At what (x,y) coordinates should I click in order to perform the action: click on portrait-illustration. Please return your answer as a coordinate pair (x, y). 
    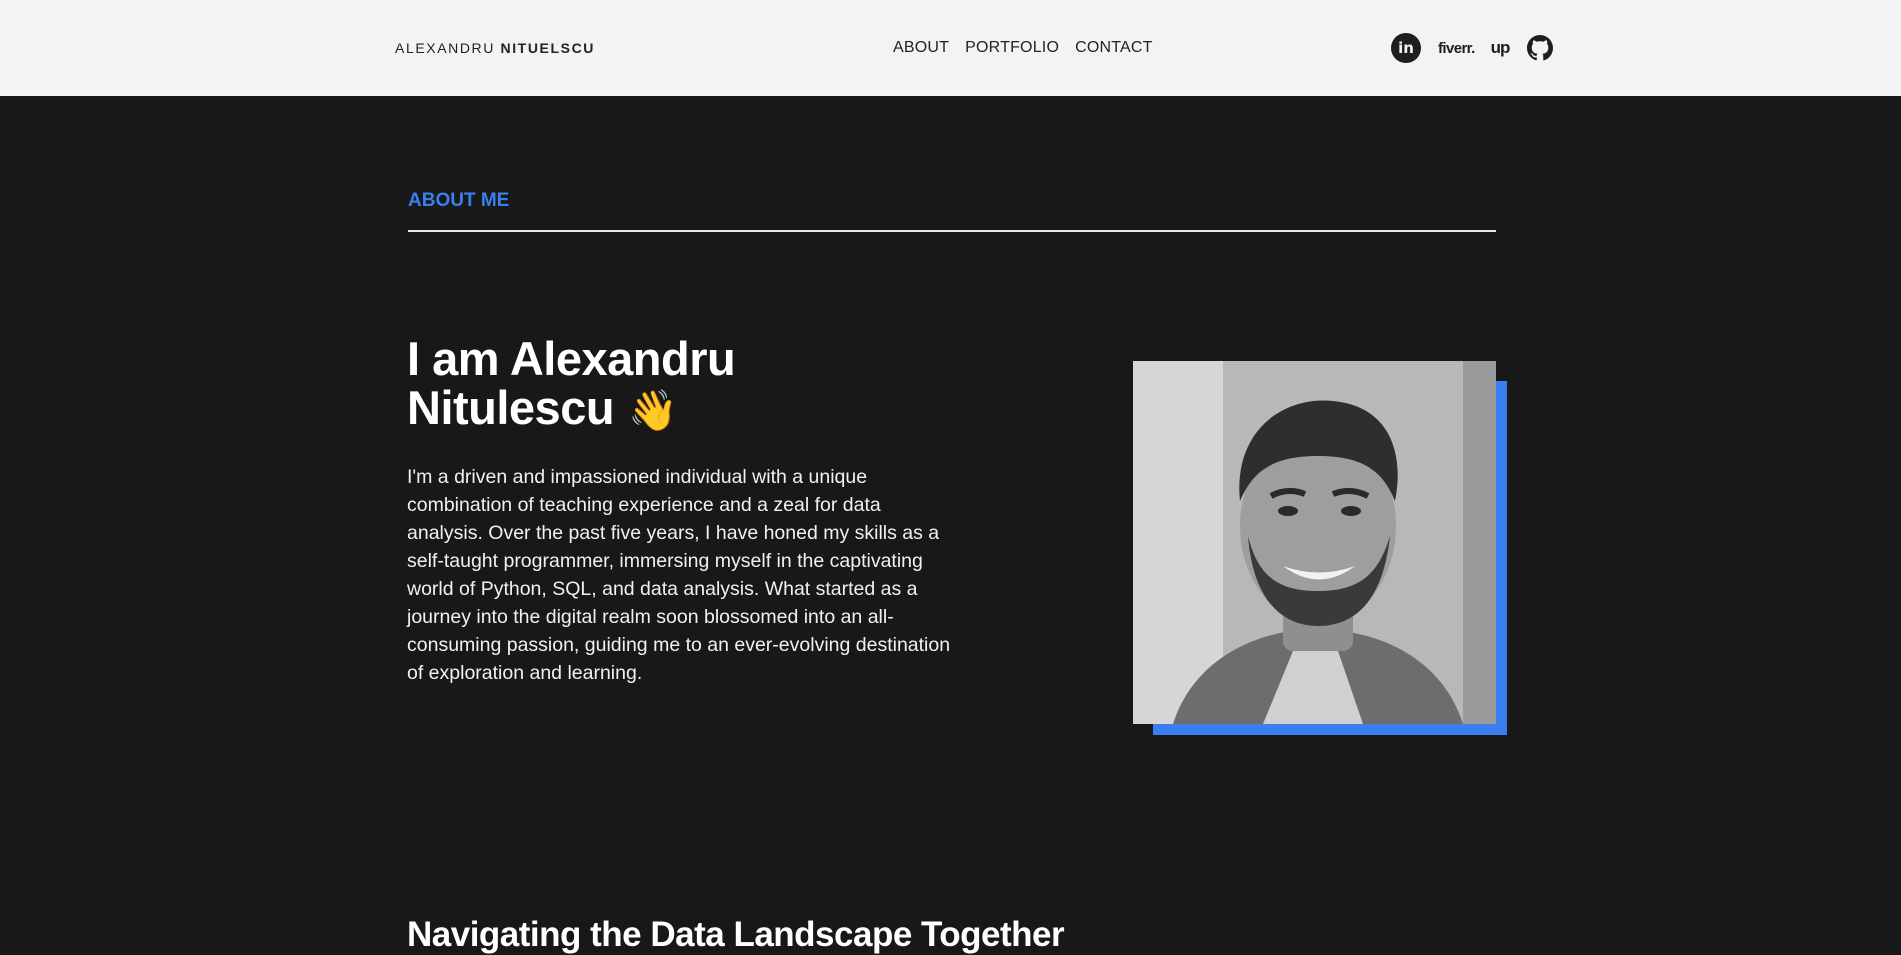
    Looking at the image, I should click on (1314, 542).